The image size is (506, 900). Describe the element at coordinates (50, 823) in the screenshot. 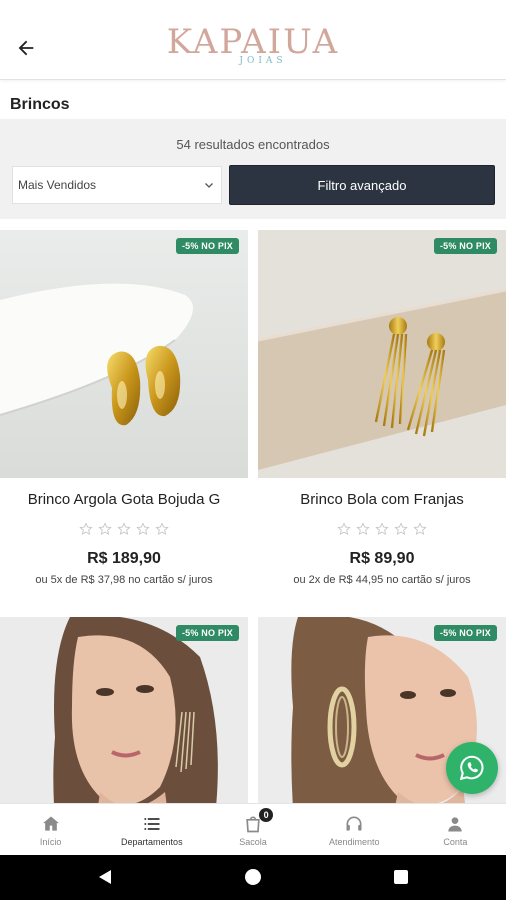

I see `home-icon` at that location.